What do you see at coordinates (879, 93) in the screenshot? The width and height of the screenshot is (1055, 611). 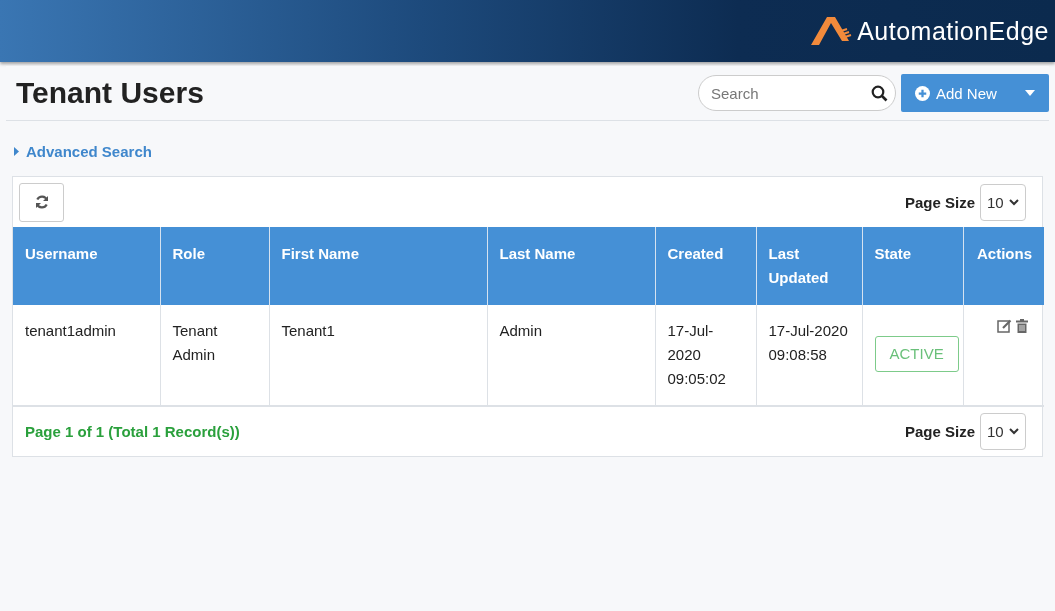 I see `search-icon` at bounding box center [879, 93].